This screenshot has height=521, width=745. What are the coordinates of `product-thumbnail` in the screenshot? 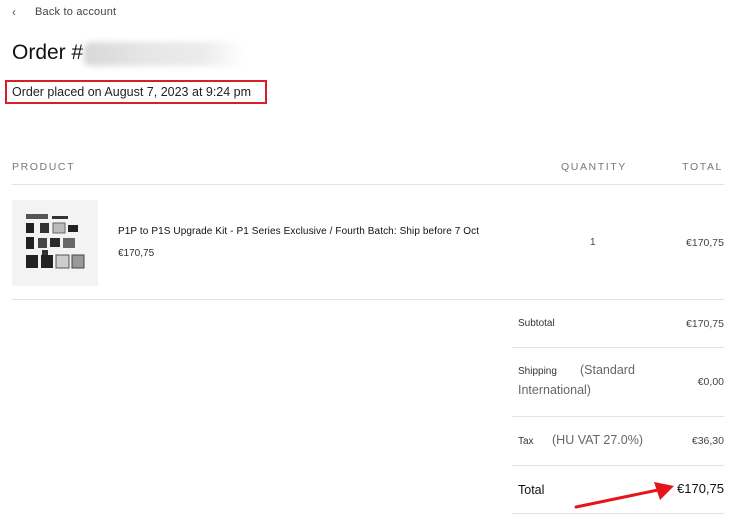 It's located at (55, 243).